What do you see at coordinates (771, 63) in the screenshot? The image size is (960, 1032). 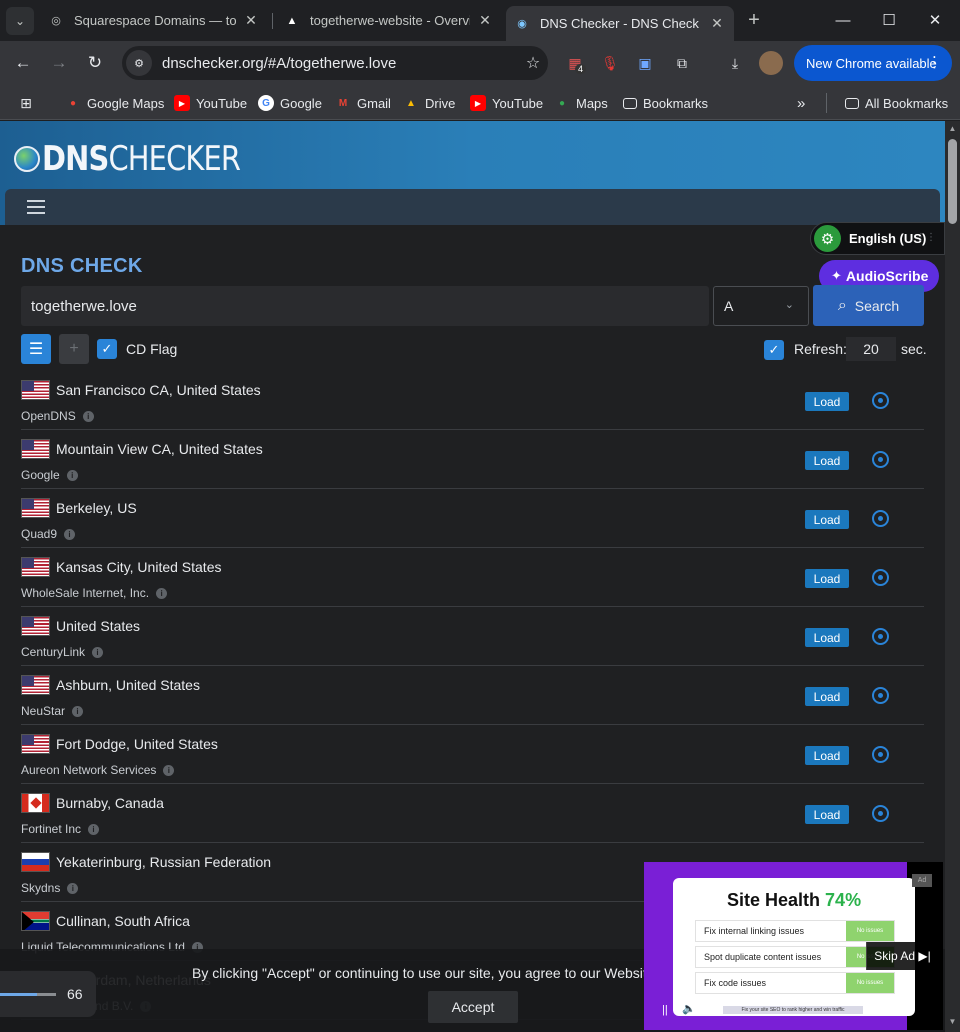 I see `profile-avatar` at bounding box center [771, 63].